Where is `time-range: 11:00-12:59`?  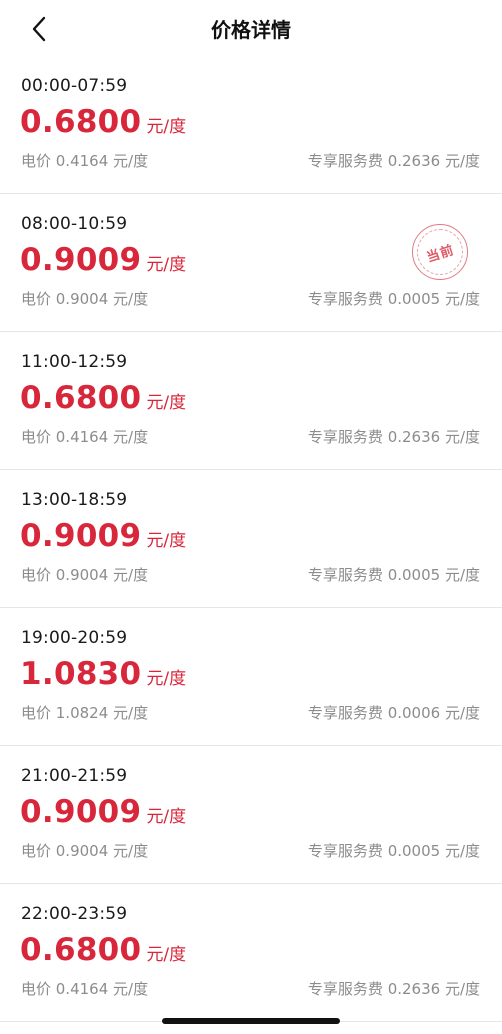 time-range: 11:00-12:59 is located at coordinates (74, 362).